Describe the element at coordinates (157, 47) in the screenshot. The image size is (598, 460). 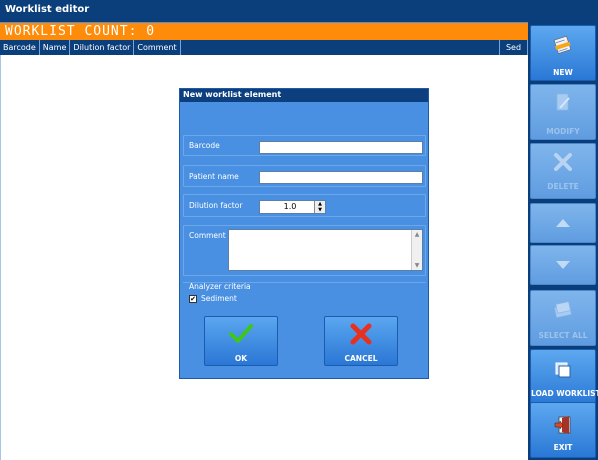
I see `column-header-comment: Comment` at that location.